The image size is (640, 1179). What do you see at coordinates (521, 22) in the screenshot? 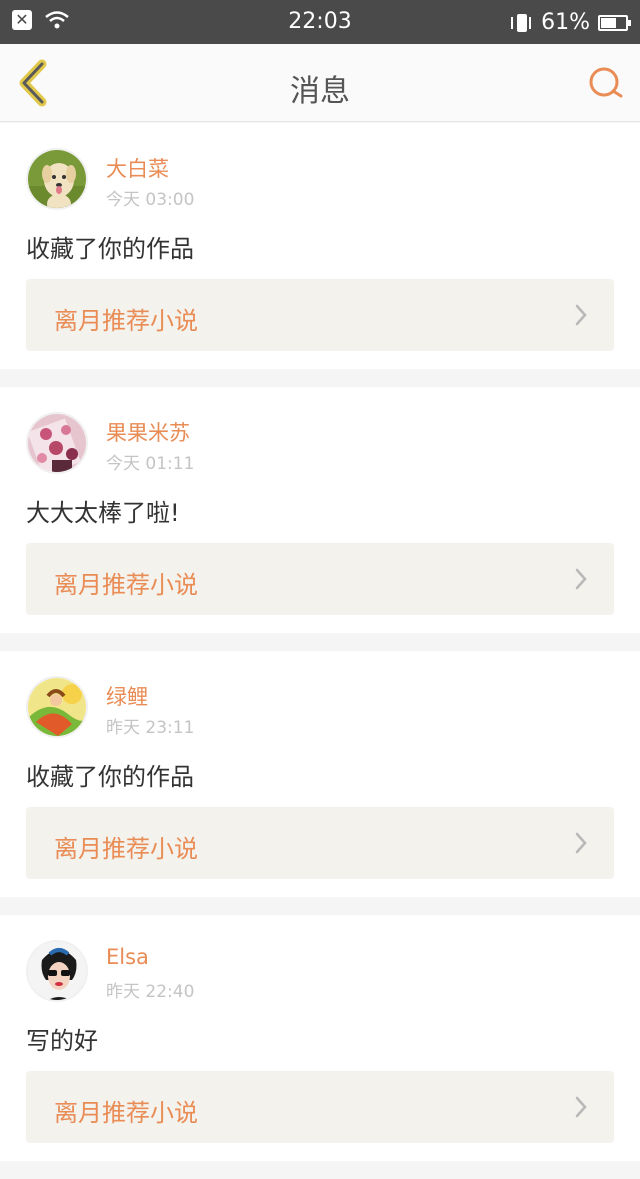
I see `vibrate-icon` at bounding box center [521, 22].